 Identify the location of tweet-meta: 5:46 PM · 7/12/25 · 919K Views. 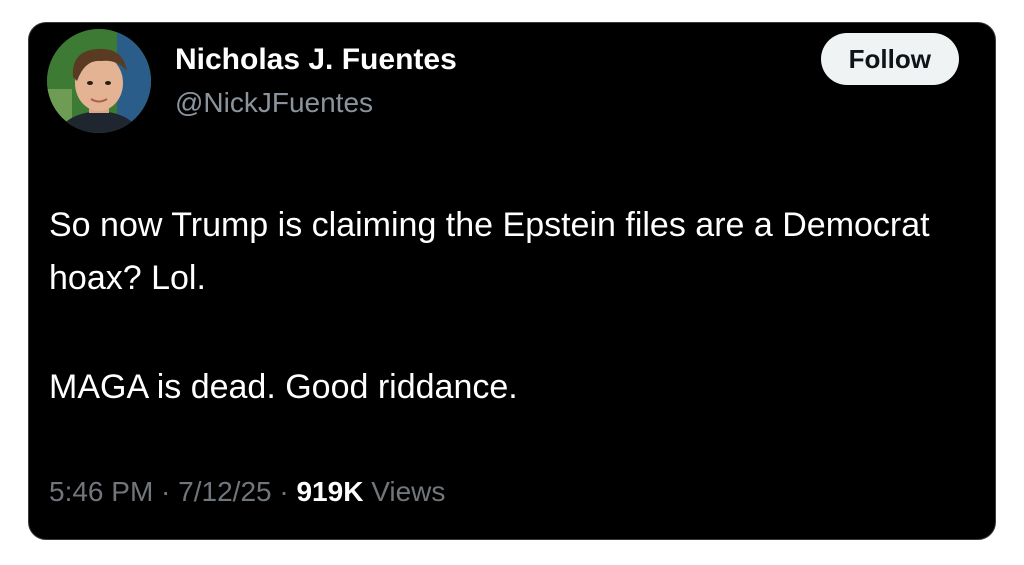
(247, 492).